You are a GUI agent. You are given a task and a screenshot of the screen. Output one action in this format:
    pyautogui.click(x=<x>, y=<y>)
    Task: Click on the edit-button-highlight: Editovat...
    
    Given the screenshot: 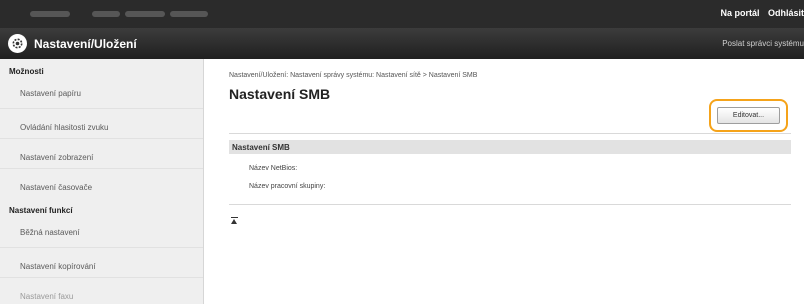 What is the action you would take?
    pyautogui.click(x=748, y=115)
    